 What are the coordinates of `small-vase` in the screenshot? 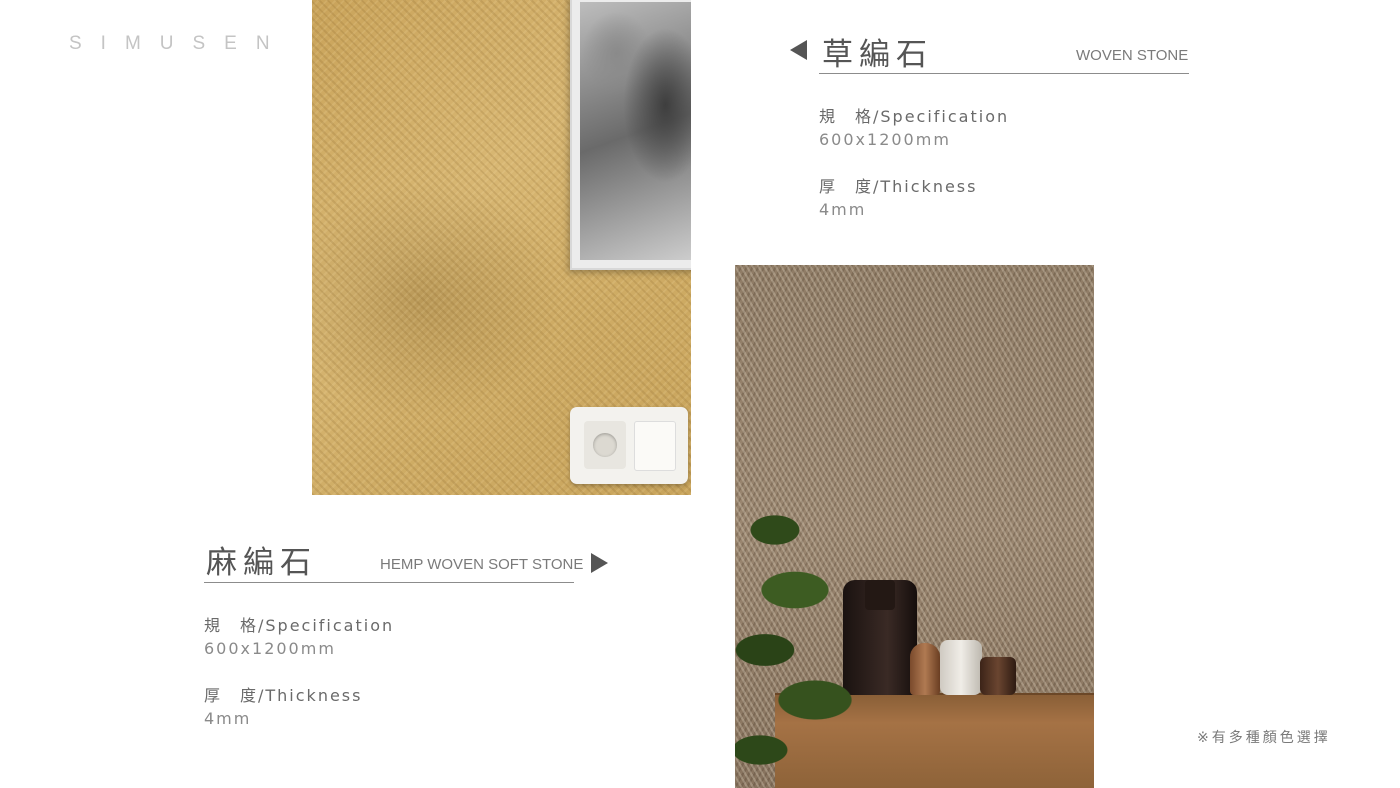 It's located at (998, 676).